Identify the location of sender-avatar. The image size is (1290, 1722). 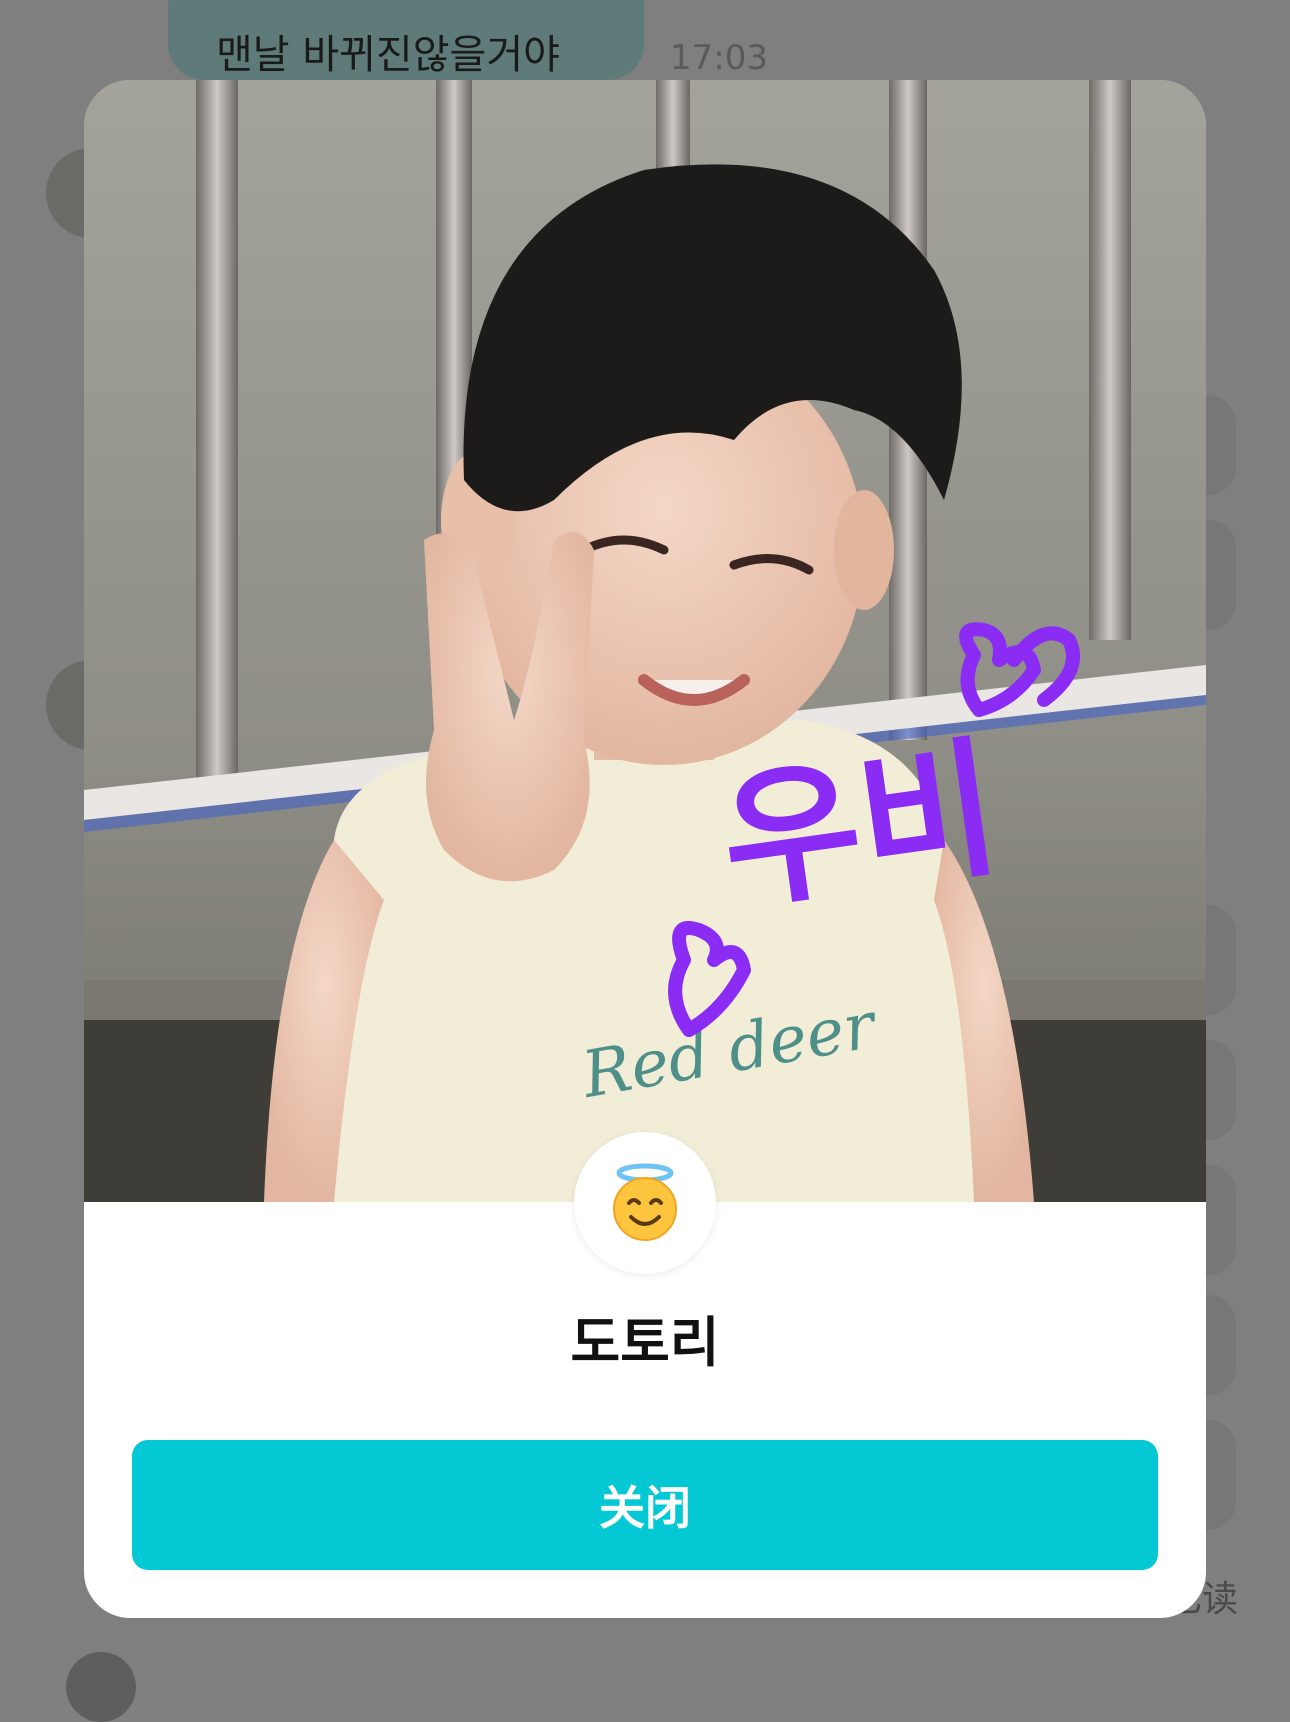
(101, 1687).